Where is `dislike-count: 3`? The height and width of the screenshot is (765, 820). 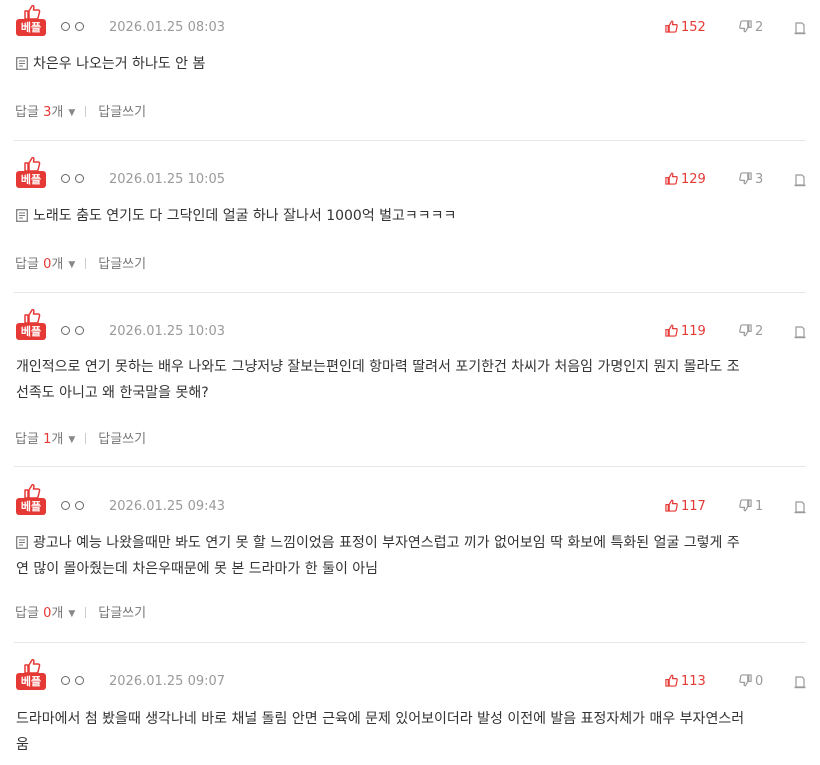 dislike-count: 3 is located at coordinates (759, 179).